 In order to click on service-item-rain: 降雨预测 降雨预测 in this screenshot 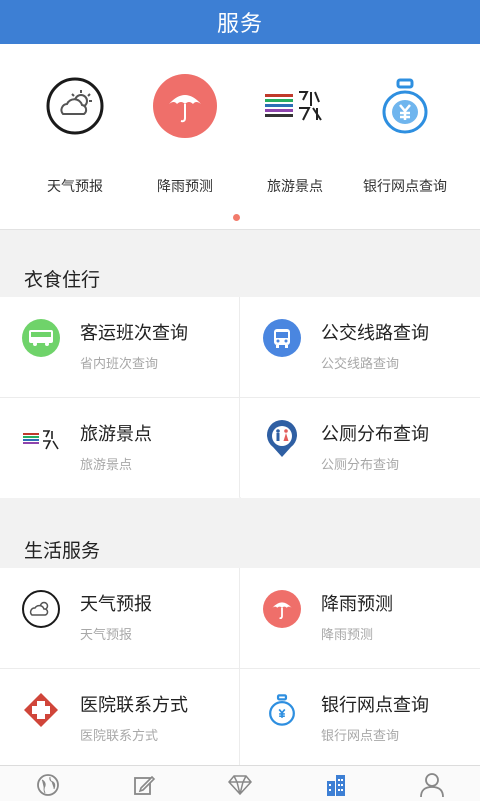, I will do `click(360, 618)`.